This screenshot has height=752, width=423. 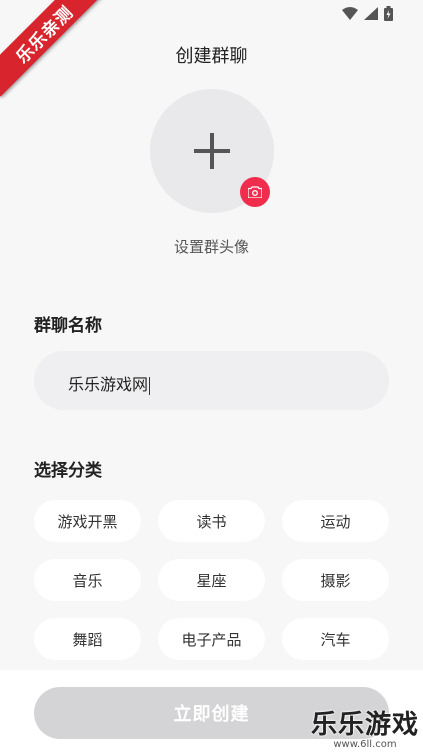 What do you see at coordinates (350, 13) in the screenshot?
I see `wifi-icon` at bounding box center [350, 13].